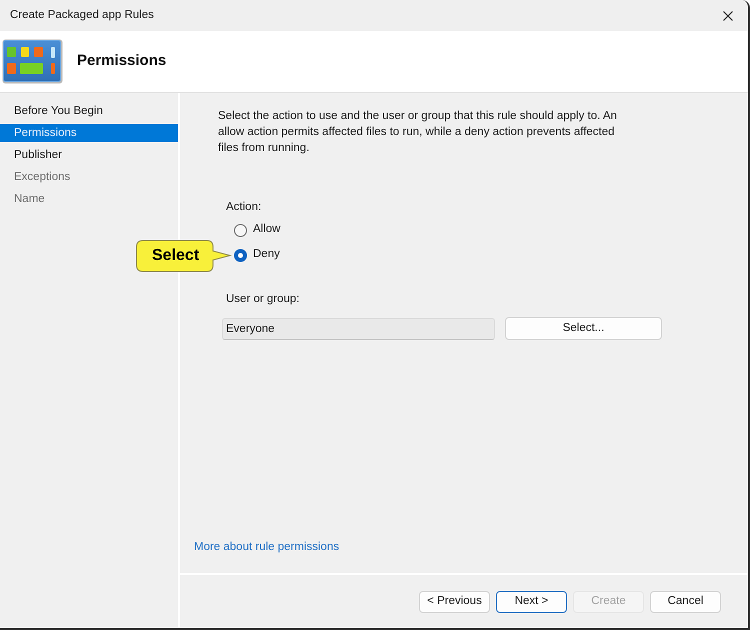 Image resolution: width=750 pixels, height=630 pixels. Describe the element at coordinates (183, 256) in the screenshot. I see `callout-bubble: Select` at that location.